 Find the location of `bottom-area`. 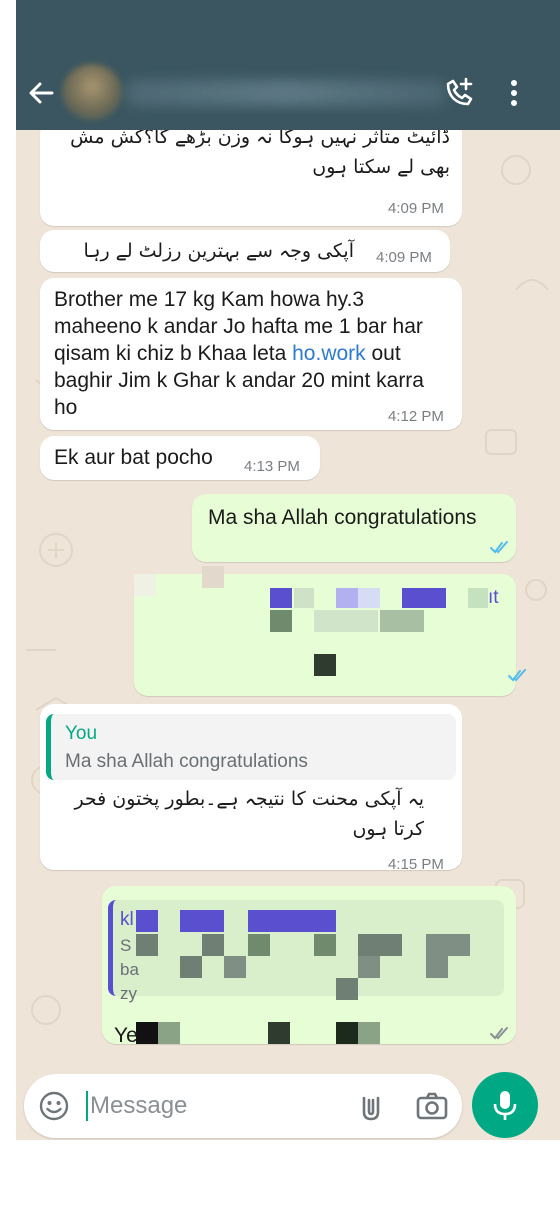

bottom-area is located at coordinates (288, 1177).